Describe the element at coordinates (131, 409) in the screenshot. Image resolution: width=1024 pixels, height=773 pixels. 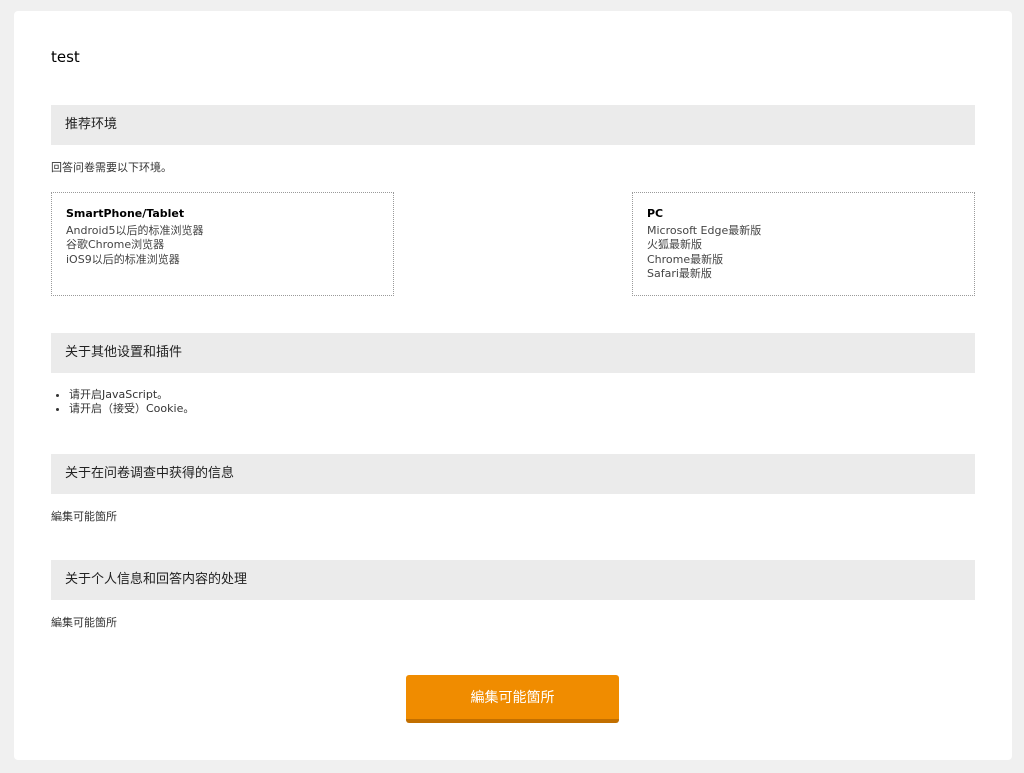
I see `list-item: 请开启（接受）Cookie。` at that location.